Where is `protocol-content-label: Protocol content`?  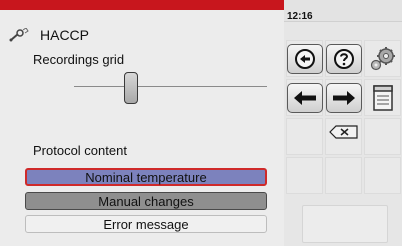
protocol-content-label: Protocol content is located at coordinates (80, 150).